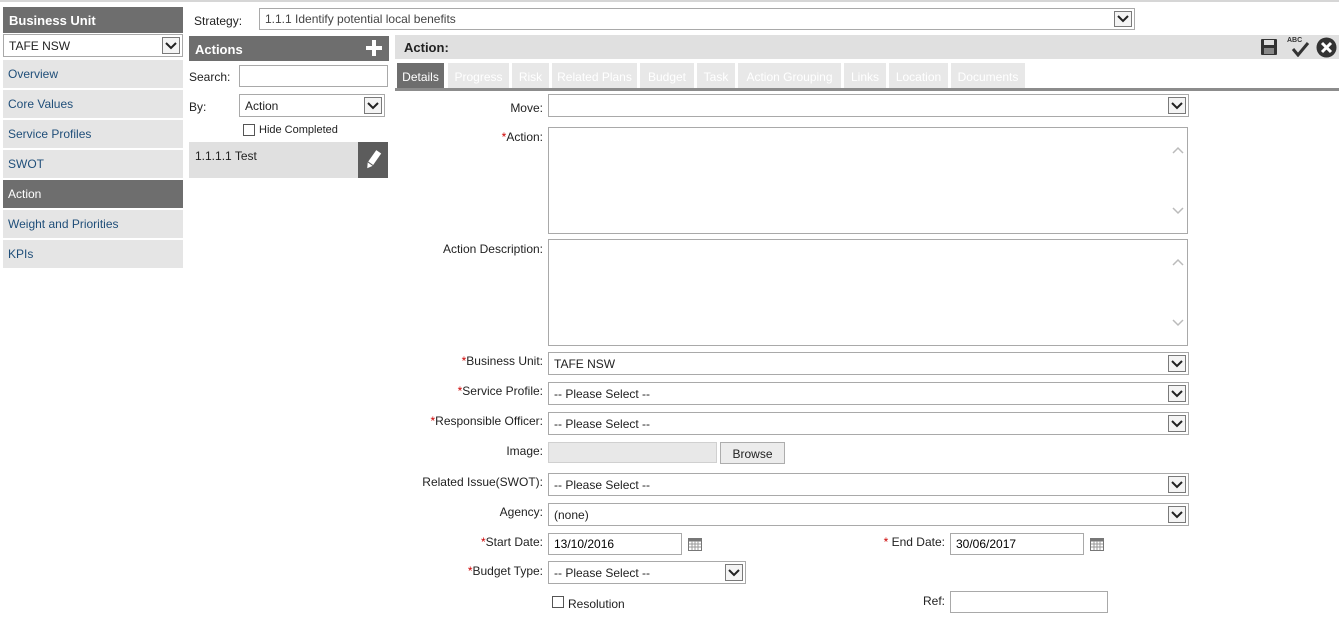 This screenshot has width=1339, height=622. What do you see at coordinates (273, 160) in the screenshot?
I see `list-item: 1.1.1.1 Test` at bounding box center [273, 160].